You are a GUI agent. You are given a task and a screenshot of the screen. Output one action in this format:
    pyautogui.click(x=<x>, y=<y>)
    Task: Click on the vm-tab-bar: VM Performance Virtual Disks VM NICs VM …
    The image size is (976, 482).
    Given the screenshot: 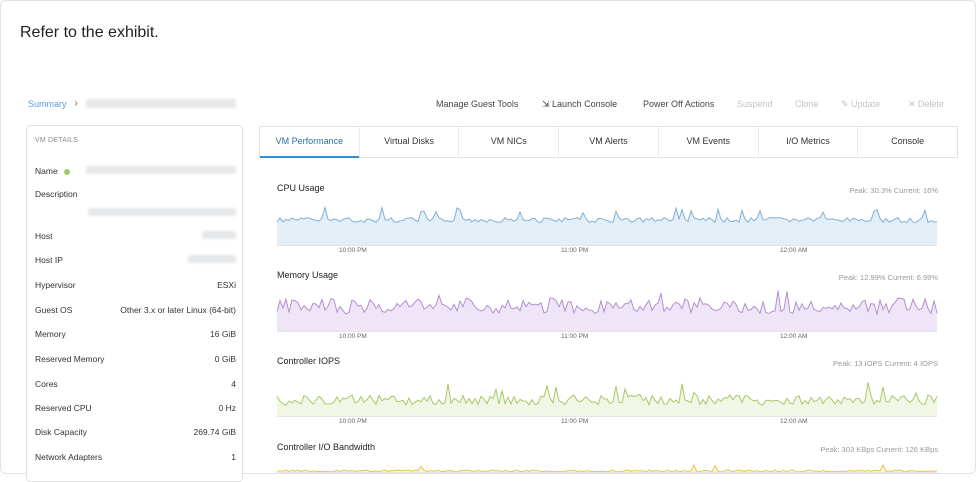 What is the action you would take?
    pyautogui.click(x=608, y=142)
    